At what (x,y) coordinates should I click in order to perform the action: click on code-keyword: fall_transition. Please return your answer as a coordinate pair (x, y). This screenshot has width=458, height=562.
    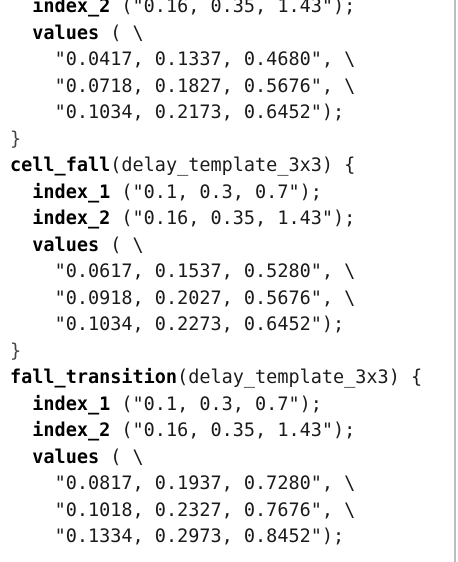
    Looking at the image, I should click on (94, 377).